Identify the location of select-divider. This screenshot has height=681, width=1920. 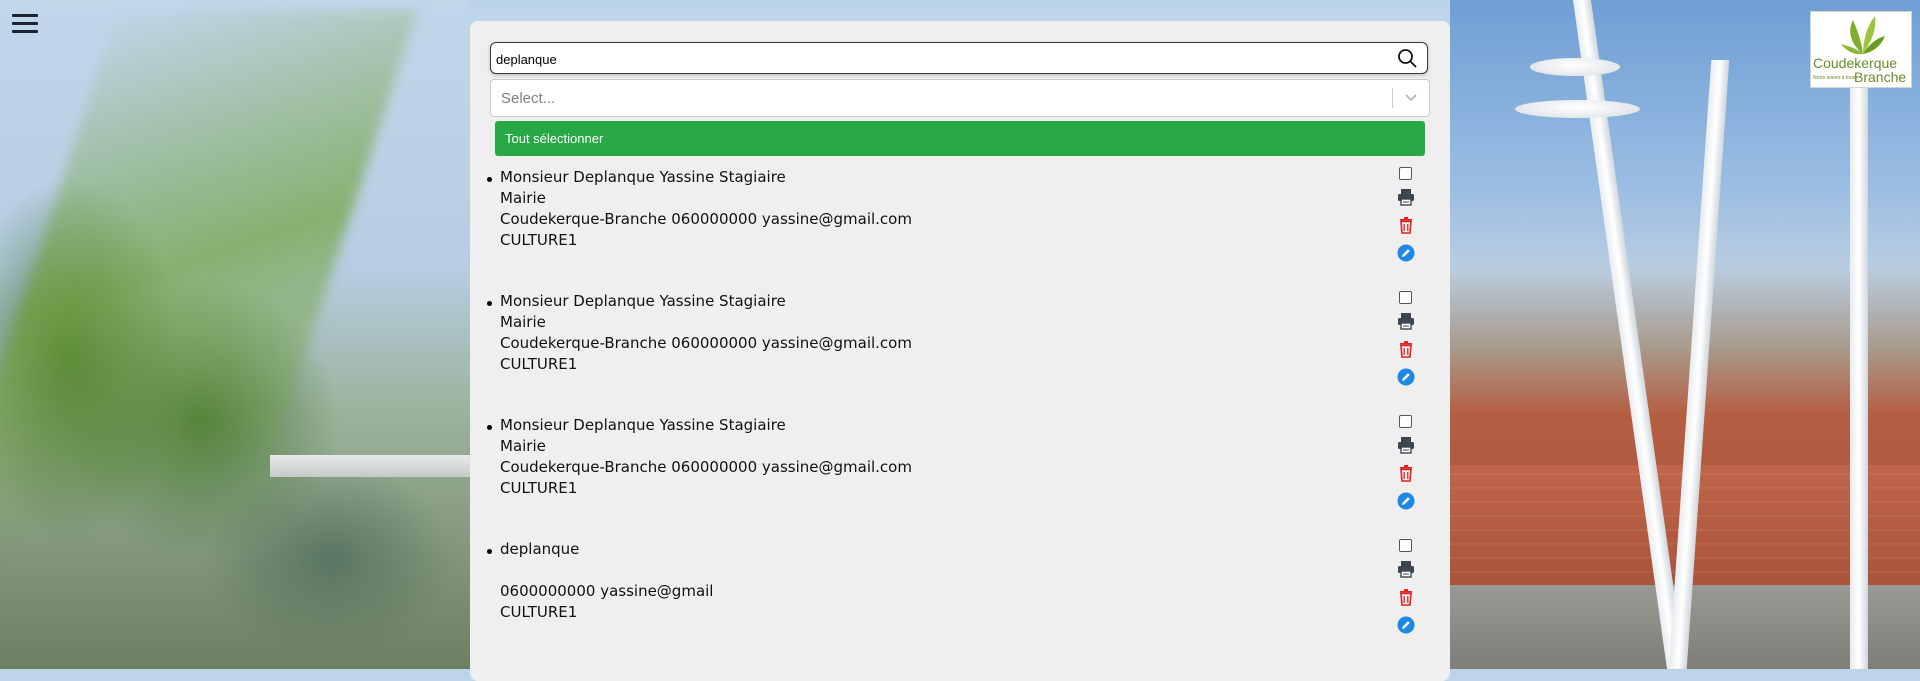
(1392, 98).